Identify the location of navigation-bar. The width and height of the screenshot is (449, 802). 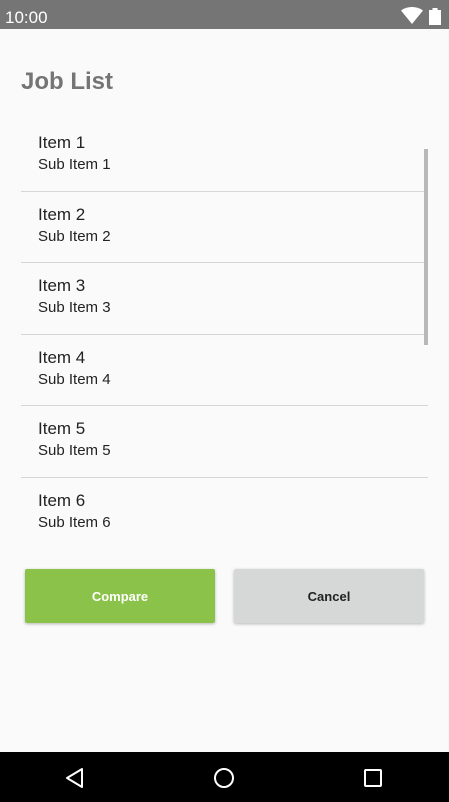
(224, 777).